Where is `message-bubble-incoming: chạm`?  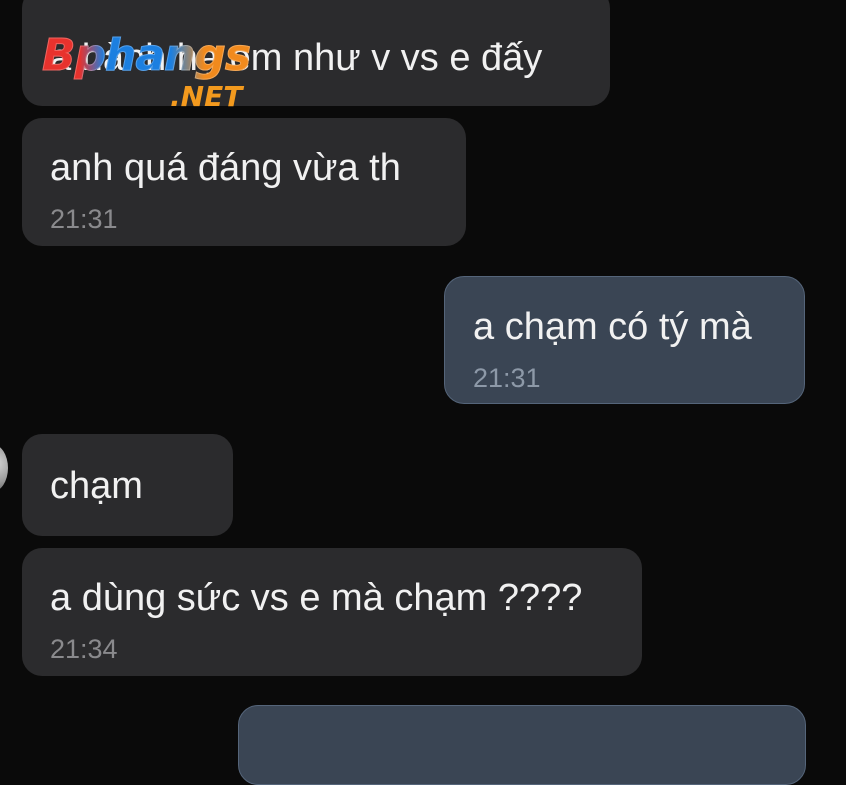
message-bubble-incoming: chạm is located at coordinates (127, 485).